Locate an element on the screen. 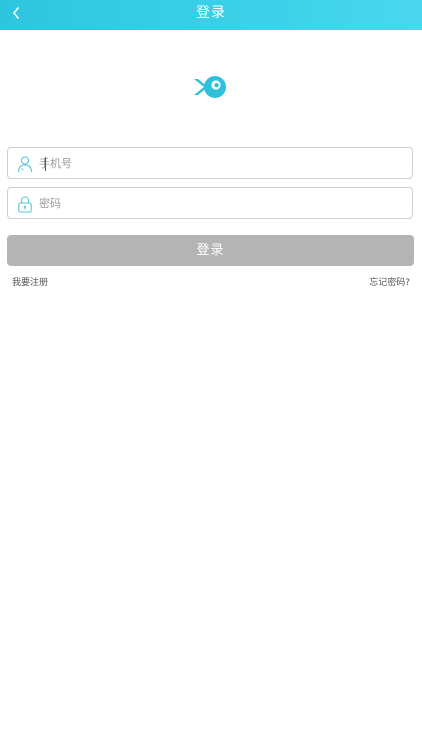 The width and height of the screenshot is (422, 738). fish-logo-icon is located at coordinates (210, 87).